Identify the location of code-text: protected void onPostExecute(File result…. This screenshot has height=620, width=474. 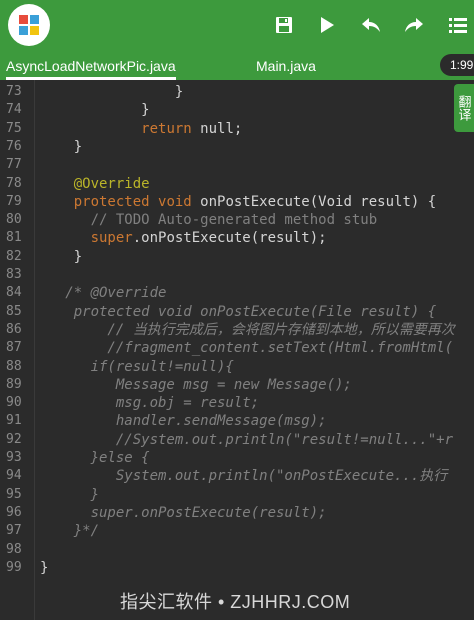
(238, 312).